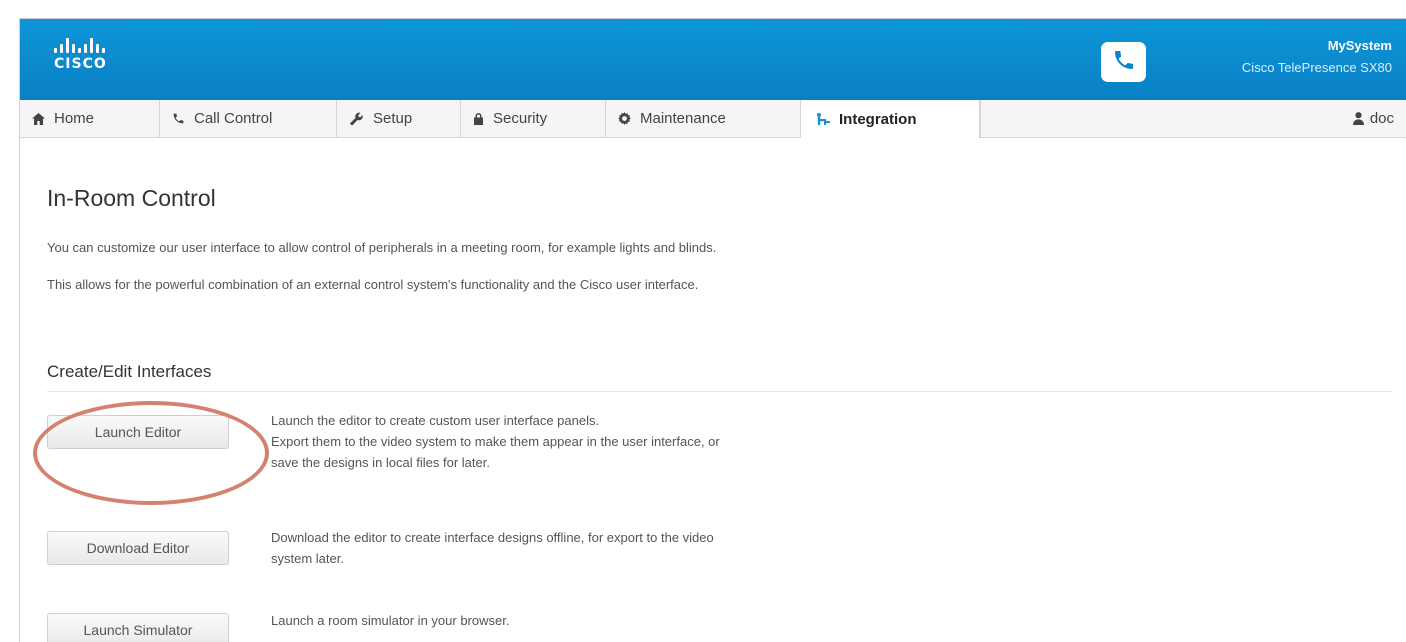 The image size is (1406, 642). What do you see at coordinates (621, 620) in the screenshot?
I see `launch-simulator-description: Launch a room simulator in your browser.` at bounding box center [621, 620].